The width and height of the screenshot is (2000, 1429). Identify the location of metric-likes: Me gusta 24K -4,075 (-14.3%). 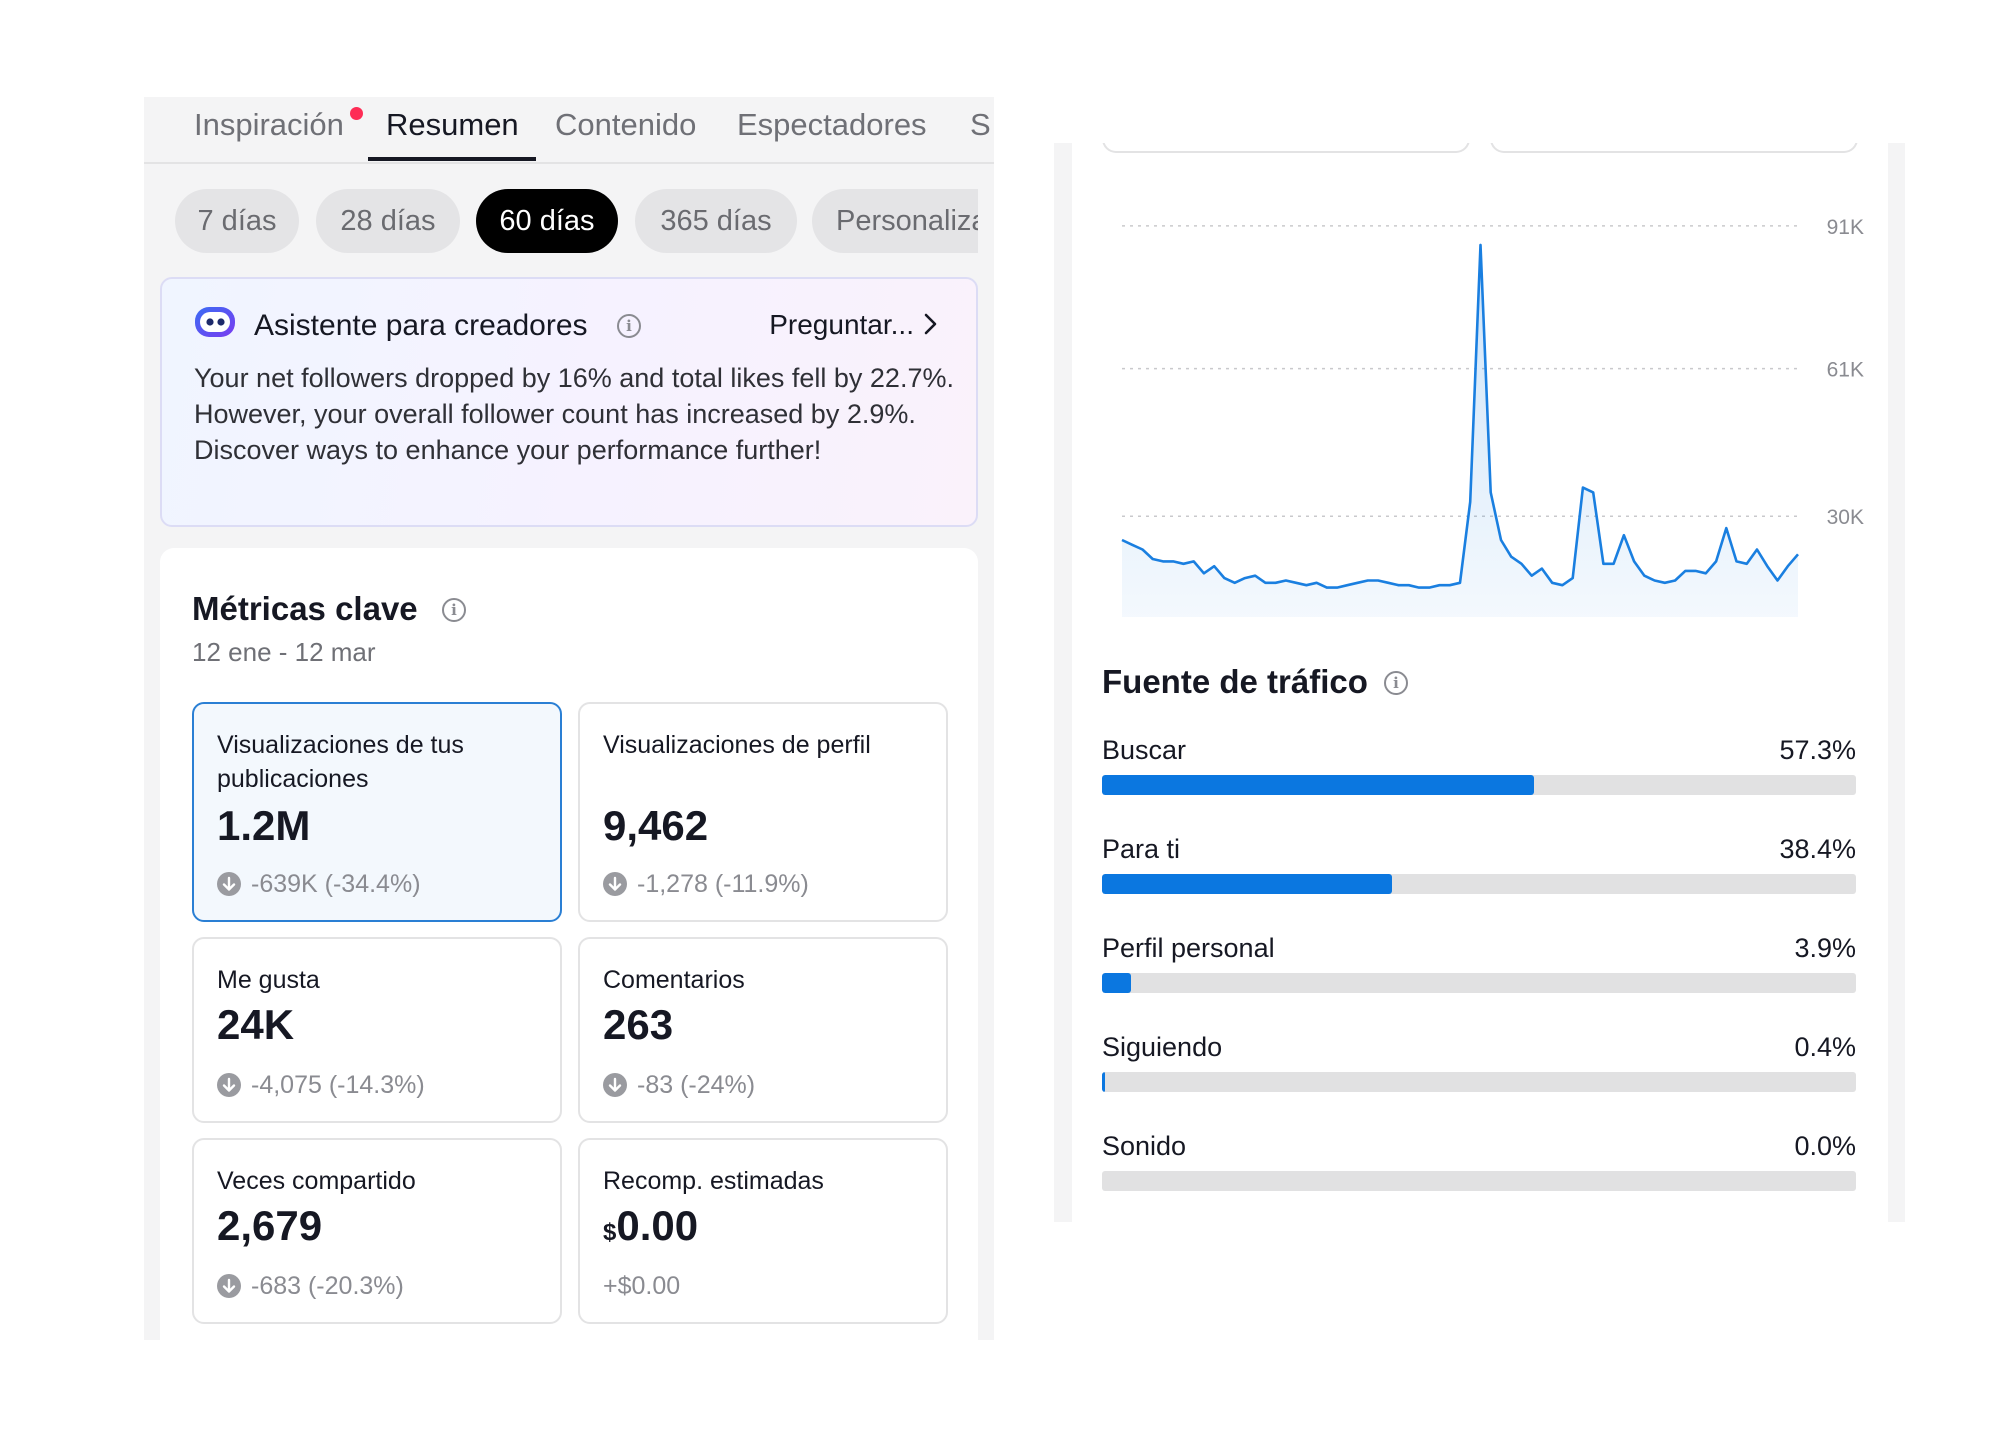
(377, 1030).